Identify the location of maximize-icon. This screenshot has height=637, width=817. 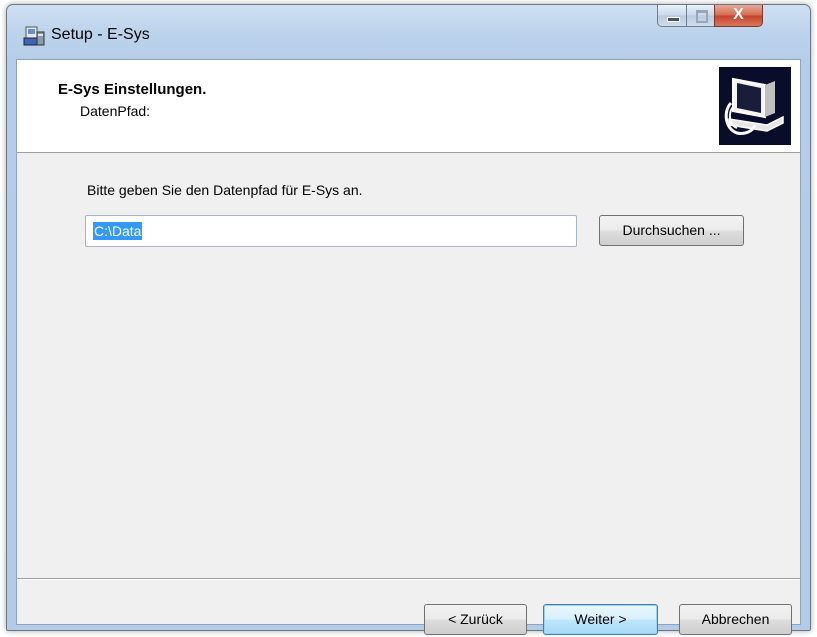
(702, 16).